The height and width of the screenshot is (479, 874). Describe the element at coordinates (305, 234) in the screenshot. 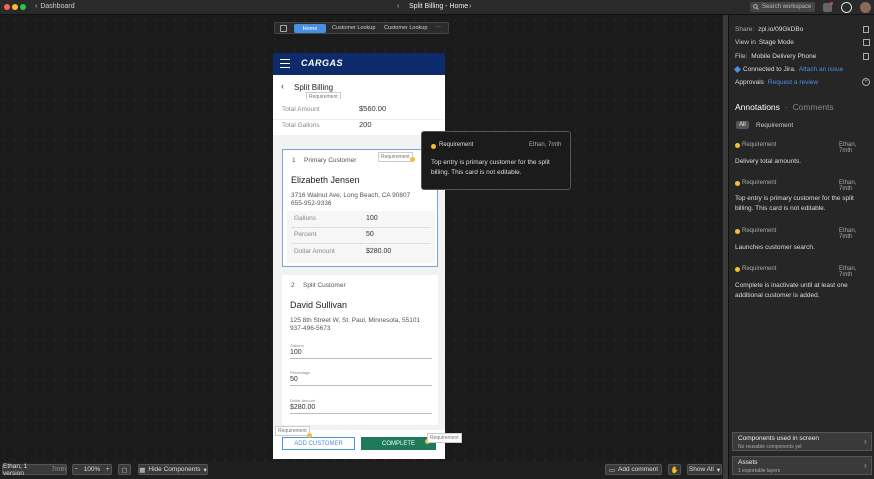

I see `percent-label: Percent` at that location.